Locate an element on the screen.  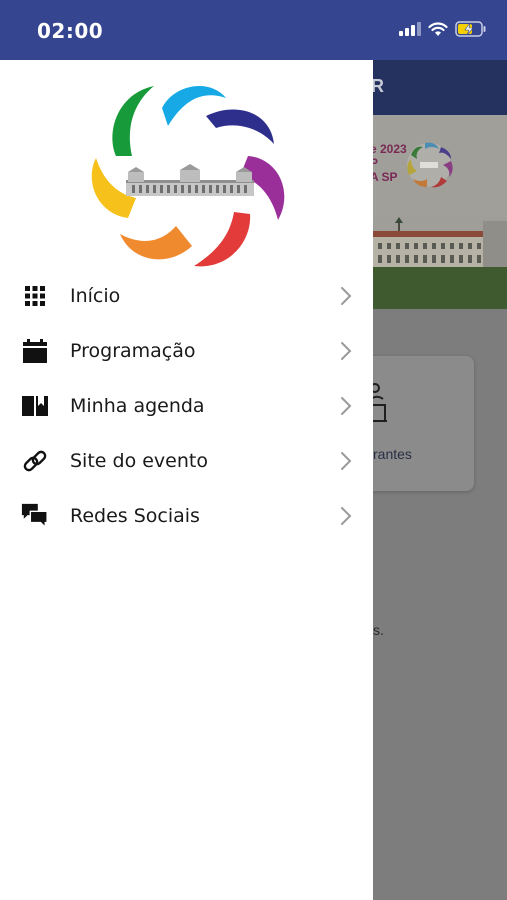
event-logo is located at coordinates (188, 176).